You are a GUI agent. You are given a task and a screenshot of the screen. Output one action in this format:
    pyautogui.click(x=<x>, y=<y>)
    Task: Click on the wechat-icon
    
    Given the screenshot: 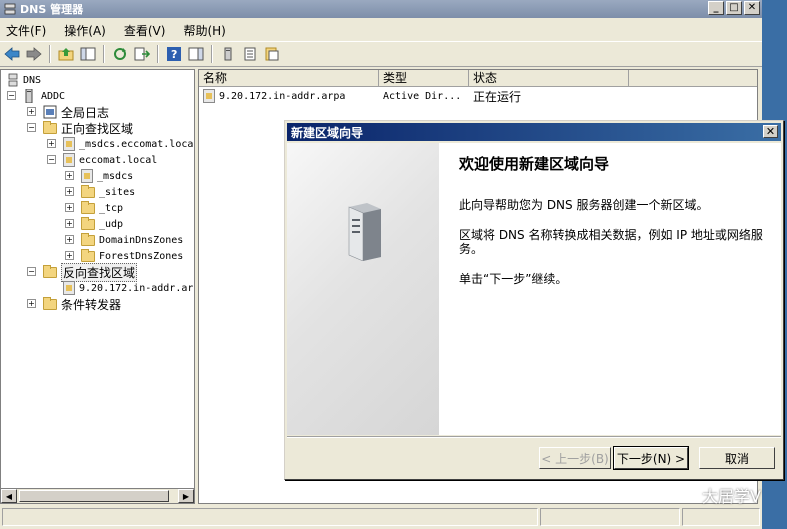 What is the action you would take?
    pyautogui.click(x=687, y=495)
    